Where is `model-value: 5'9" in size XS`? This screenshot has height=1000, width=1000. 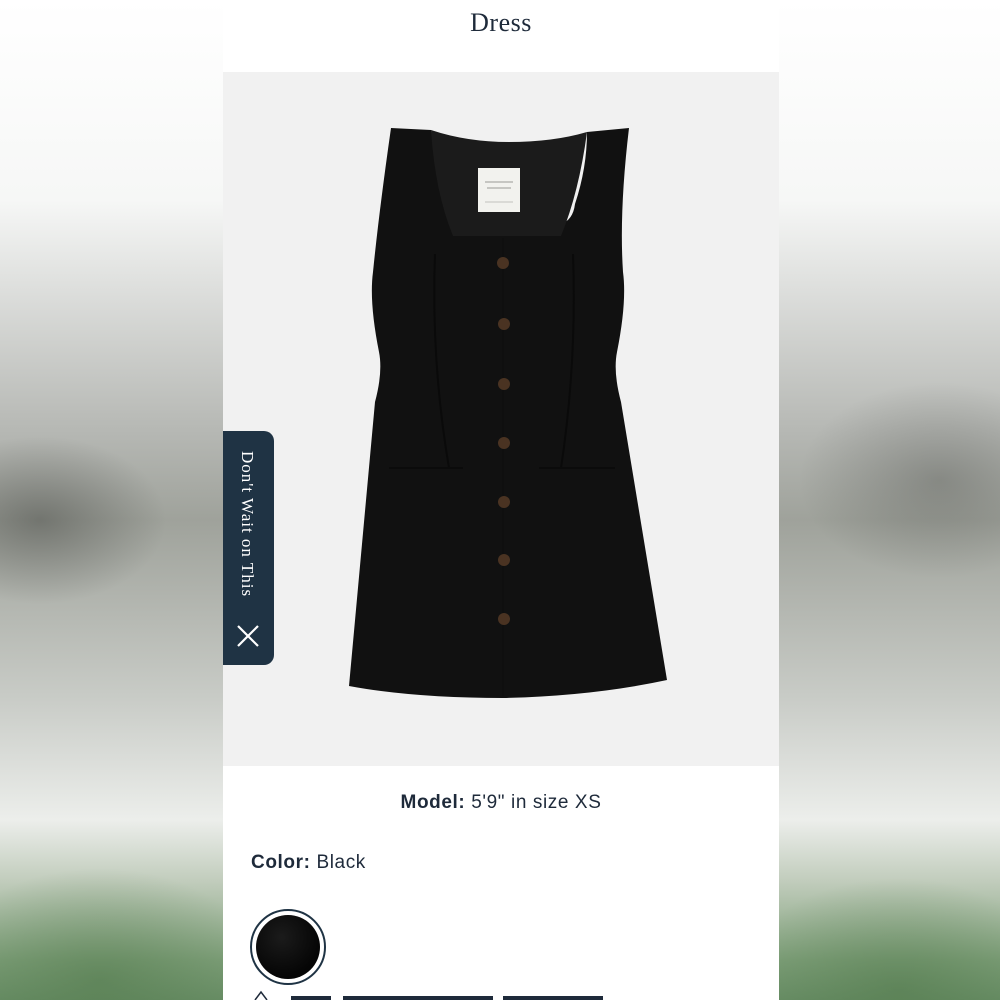
model-value: 5'9" in size XS is located at coordinates (536, 802).